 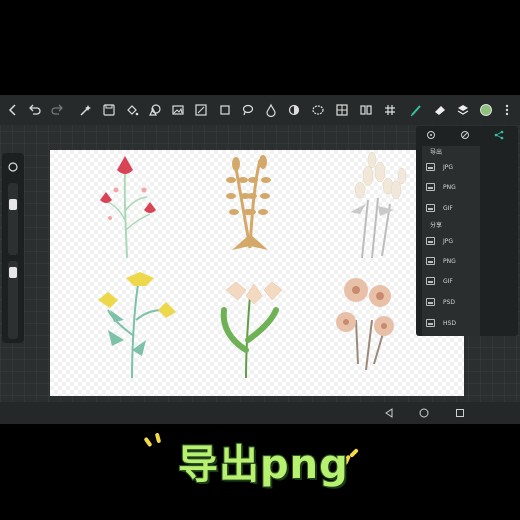 I want to click on magic-wand-icon, so click(x=85, y=110).